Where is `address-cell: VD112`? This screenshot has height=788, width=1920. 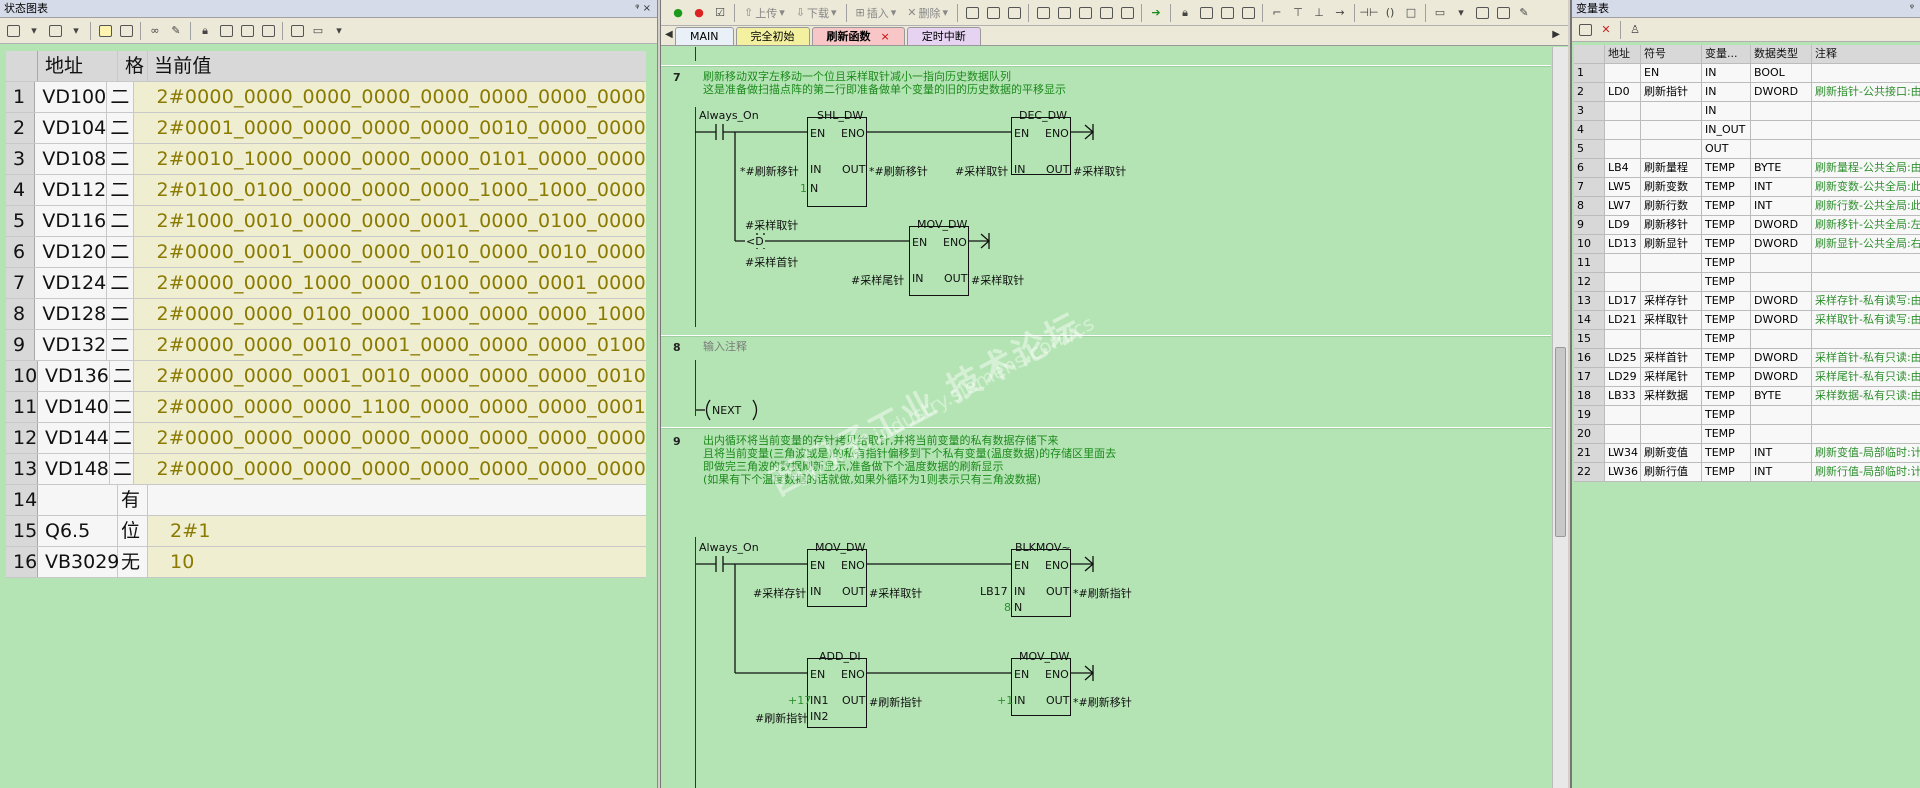
address-cell: VD112 is located at coordinates (71, 190).